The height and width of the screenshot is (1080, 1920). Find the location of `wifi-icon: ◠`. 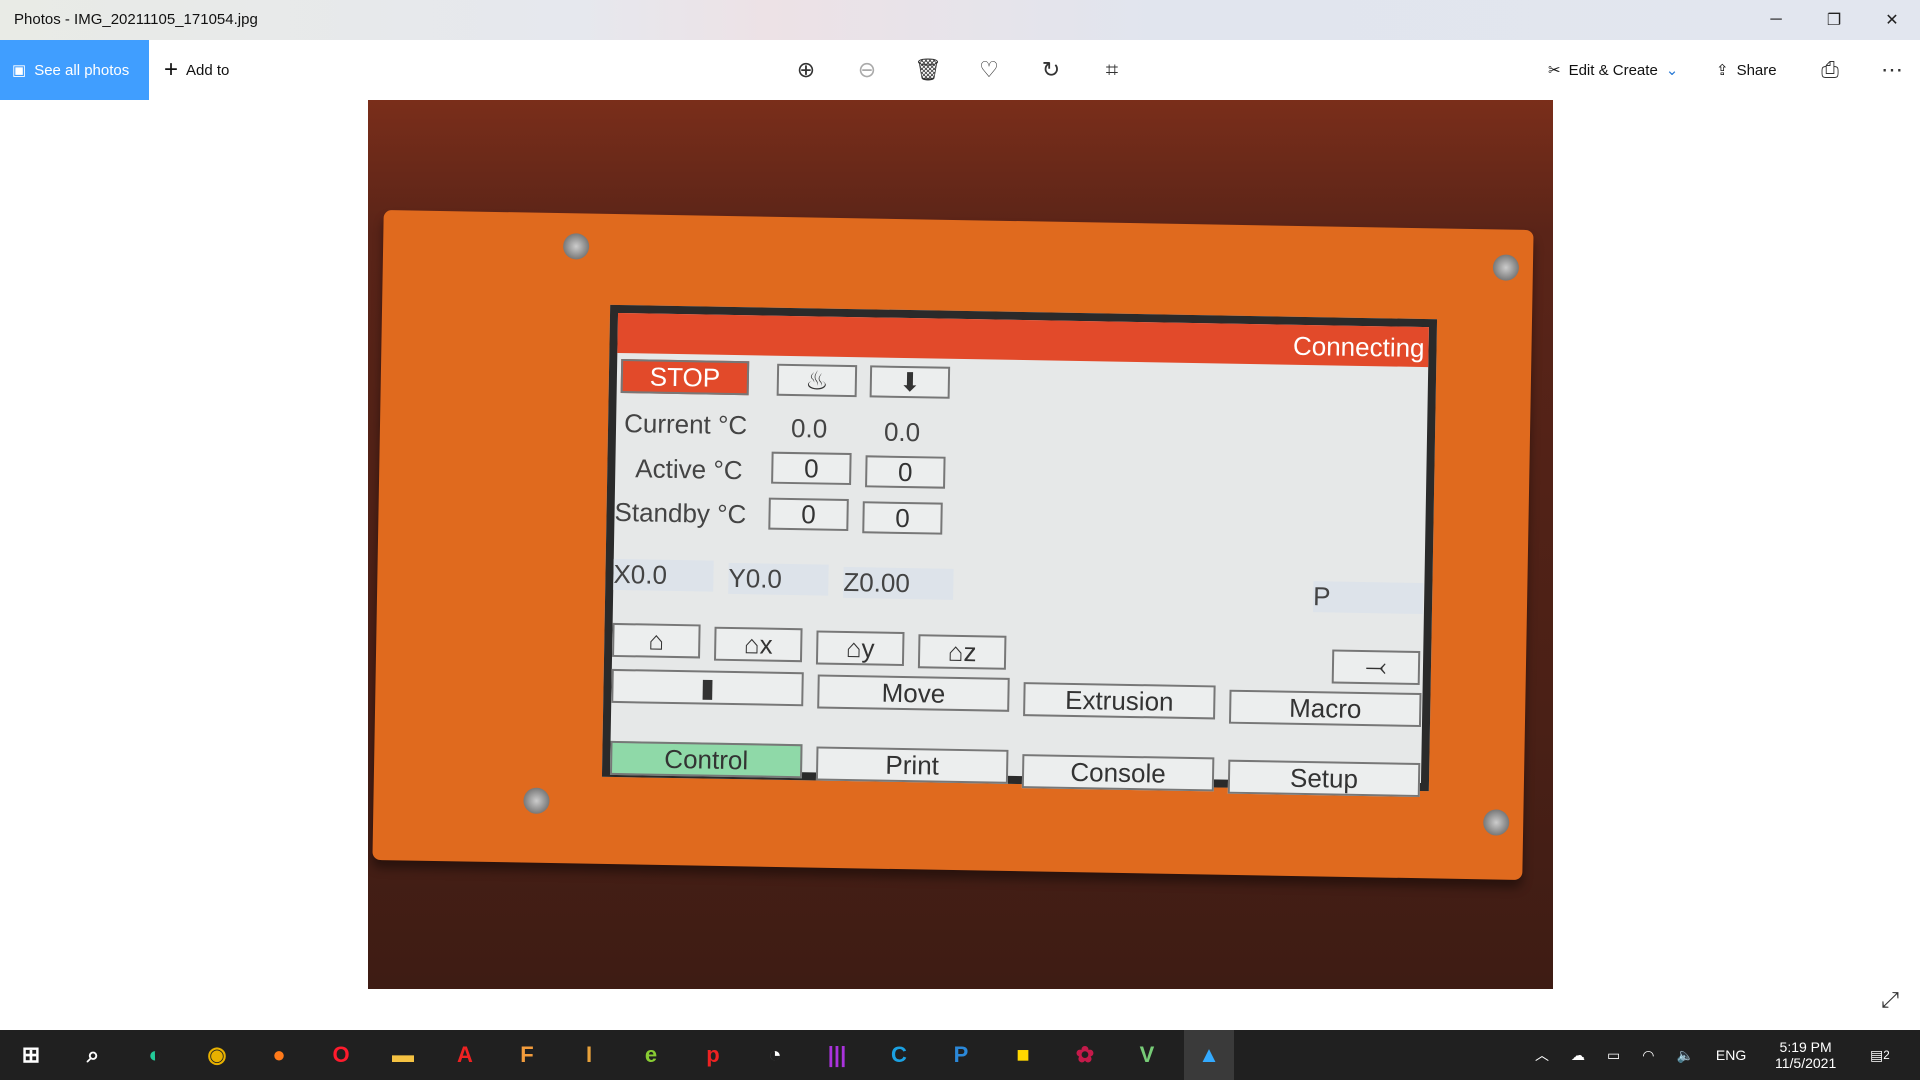

wifi-icon: ◠ is located at coordinates (1648, 1055).